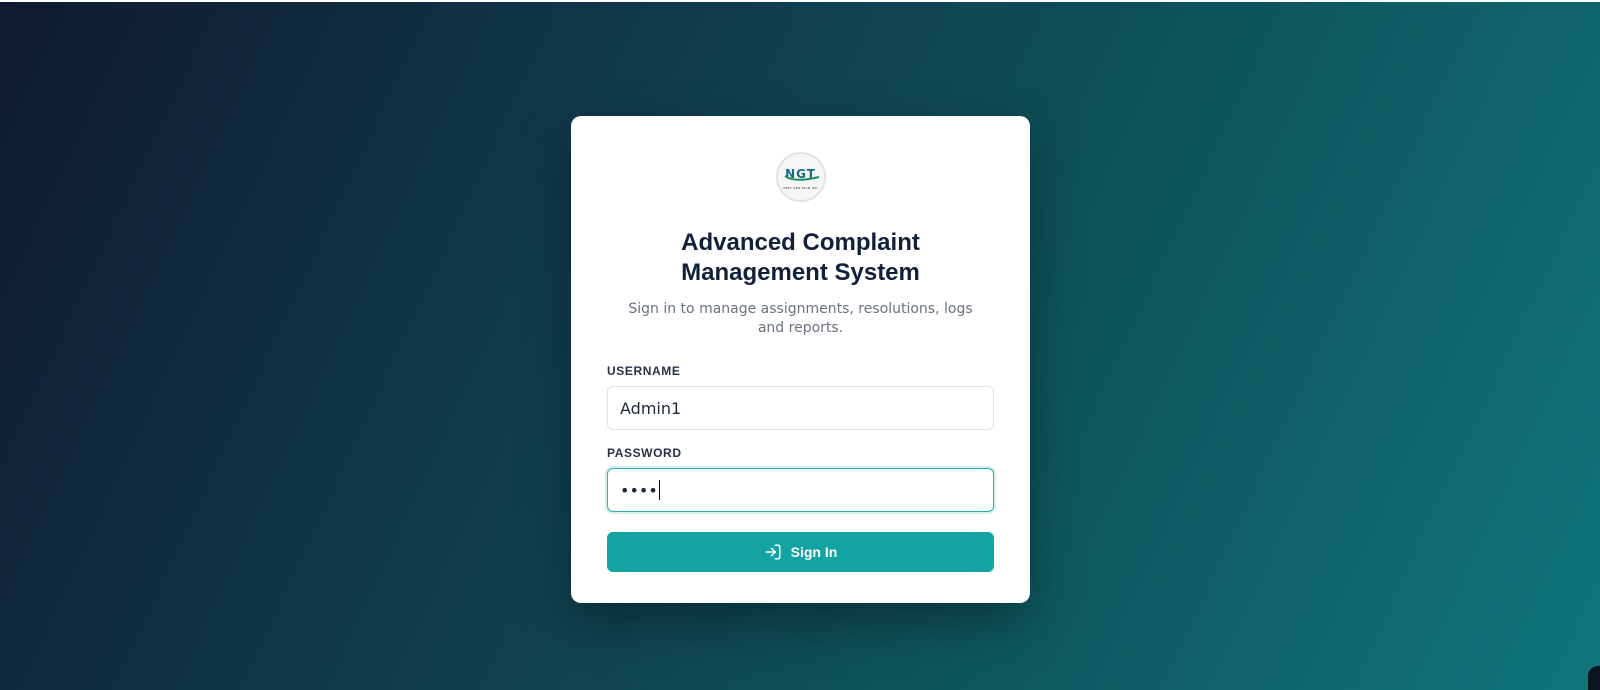  I want to click on password-value: ••••, so click(639, 490).